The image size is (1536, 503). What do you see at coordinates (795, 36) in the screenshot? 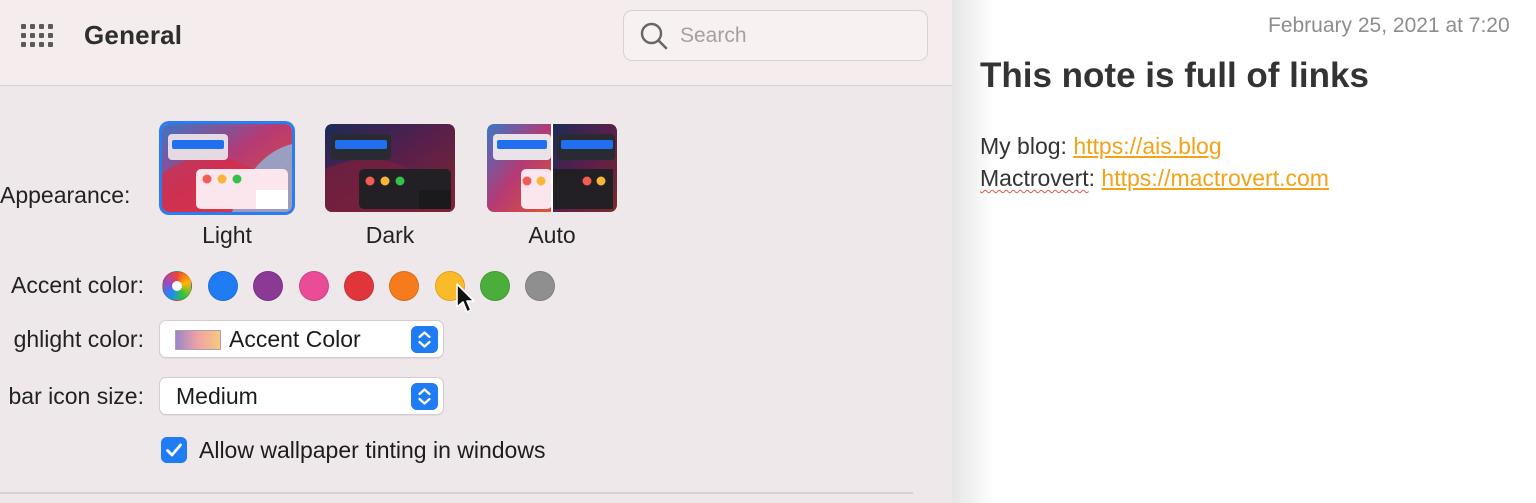
I see `search-input` at bounding box center [795, 36].